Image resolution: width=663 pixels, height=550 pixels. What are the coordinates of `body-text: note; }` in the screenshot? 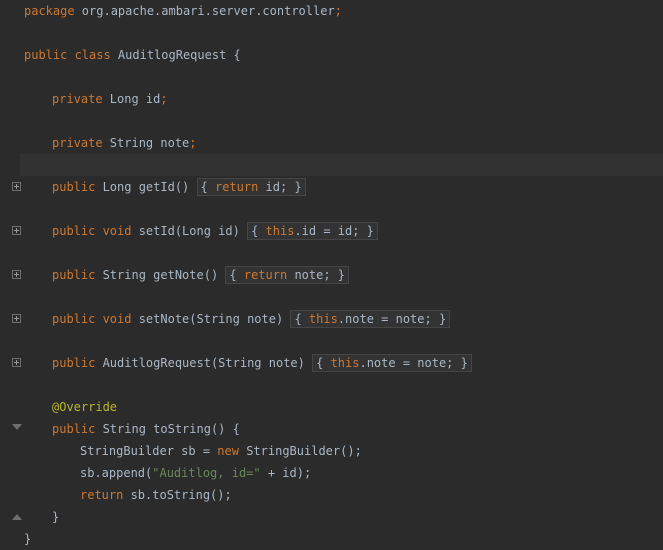 It's located at (316, 275).